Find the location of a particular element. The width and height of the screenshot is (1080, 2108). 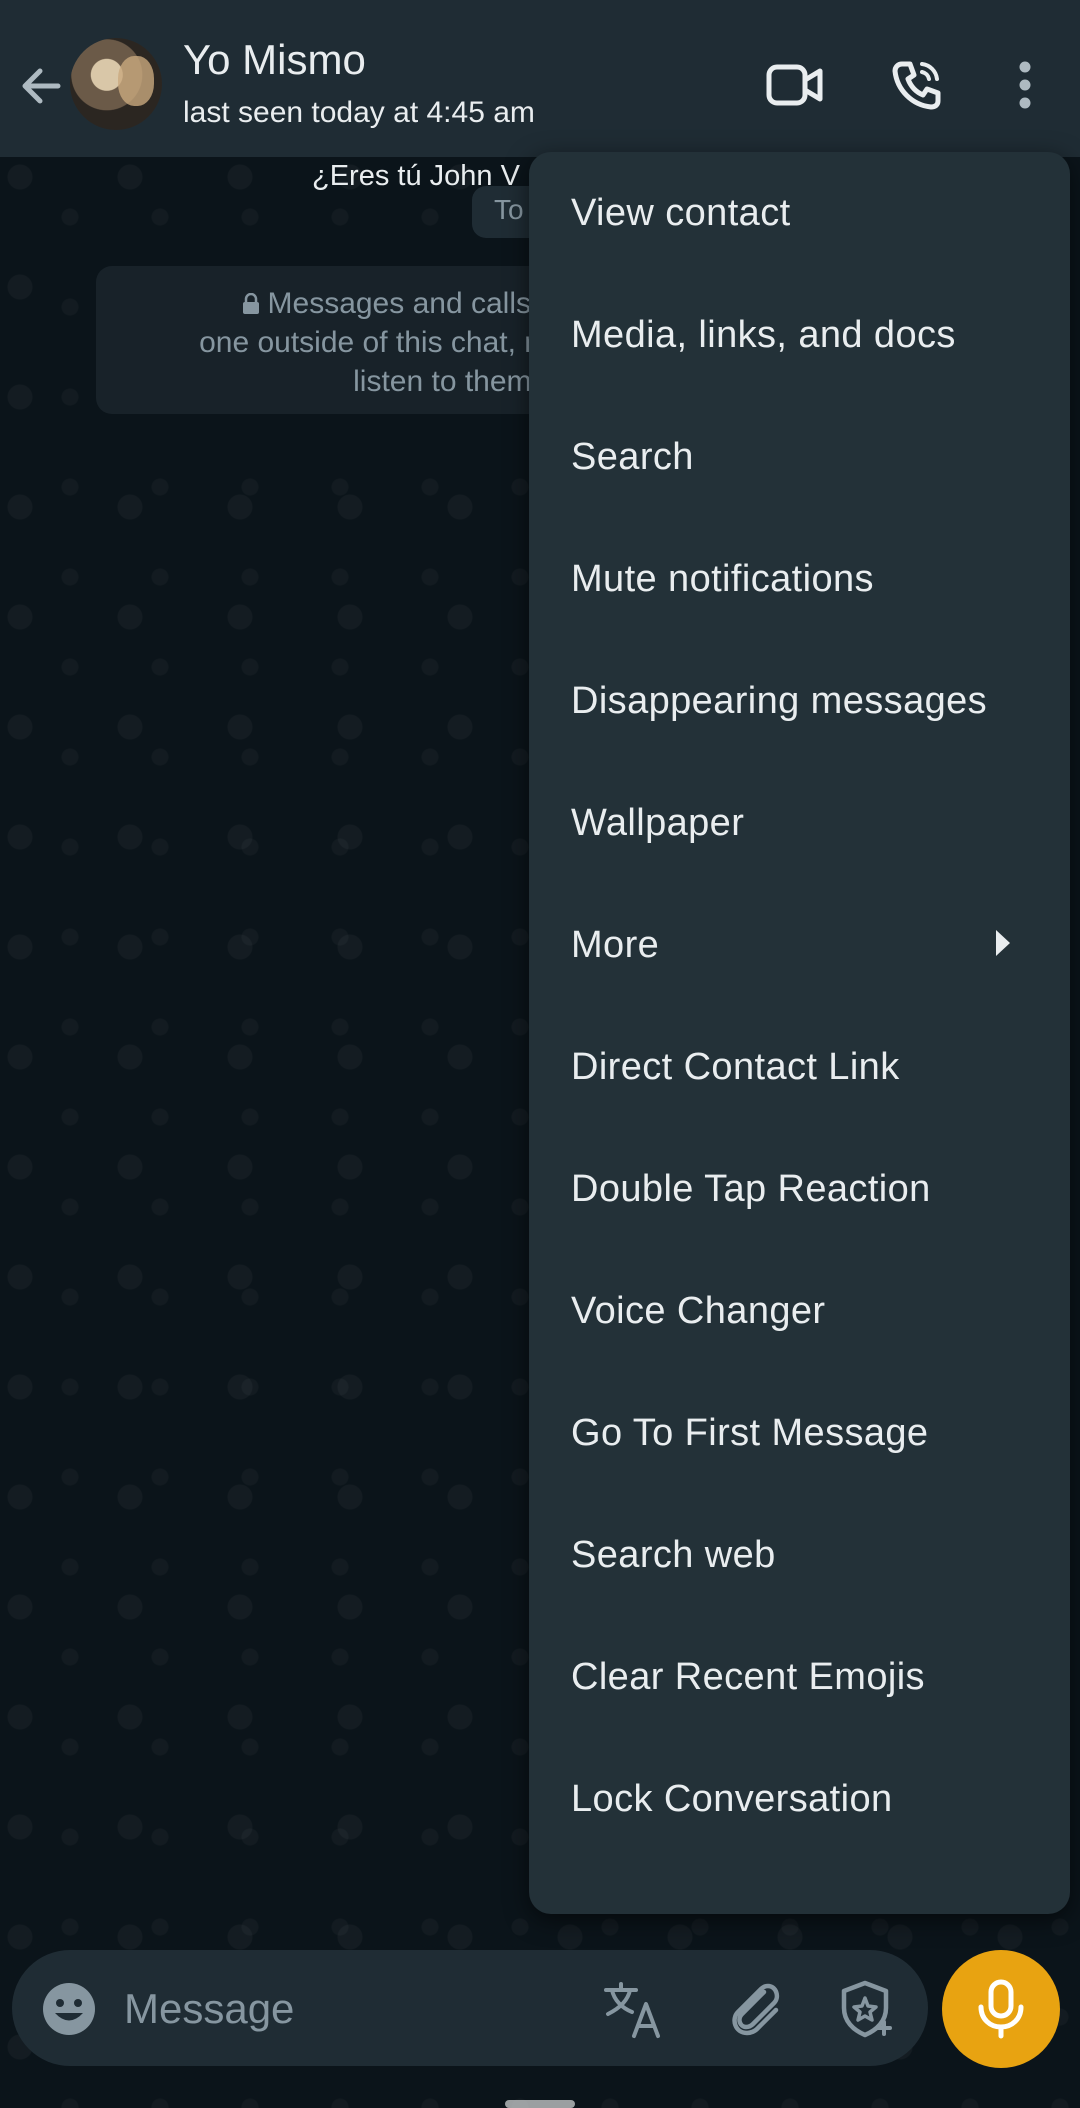

gesture-bar is located at coordinates (540, 2104).